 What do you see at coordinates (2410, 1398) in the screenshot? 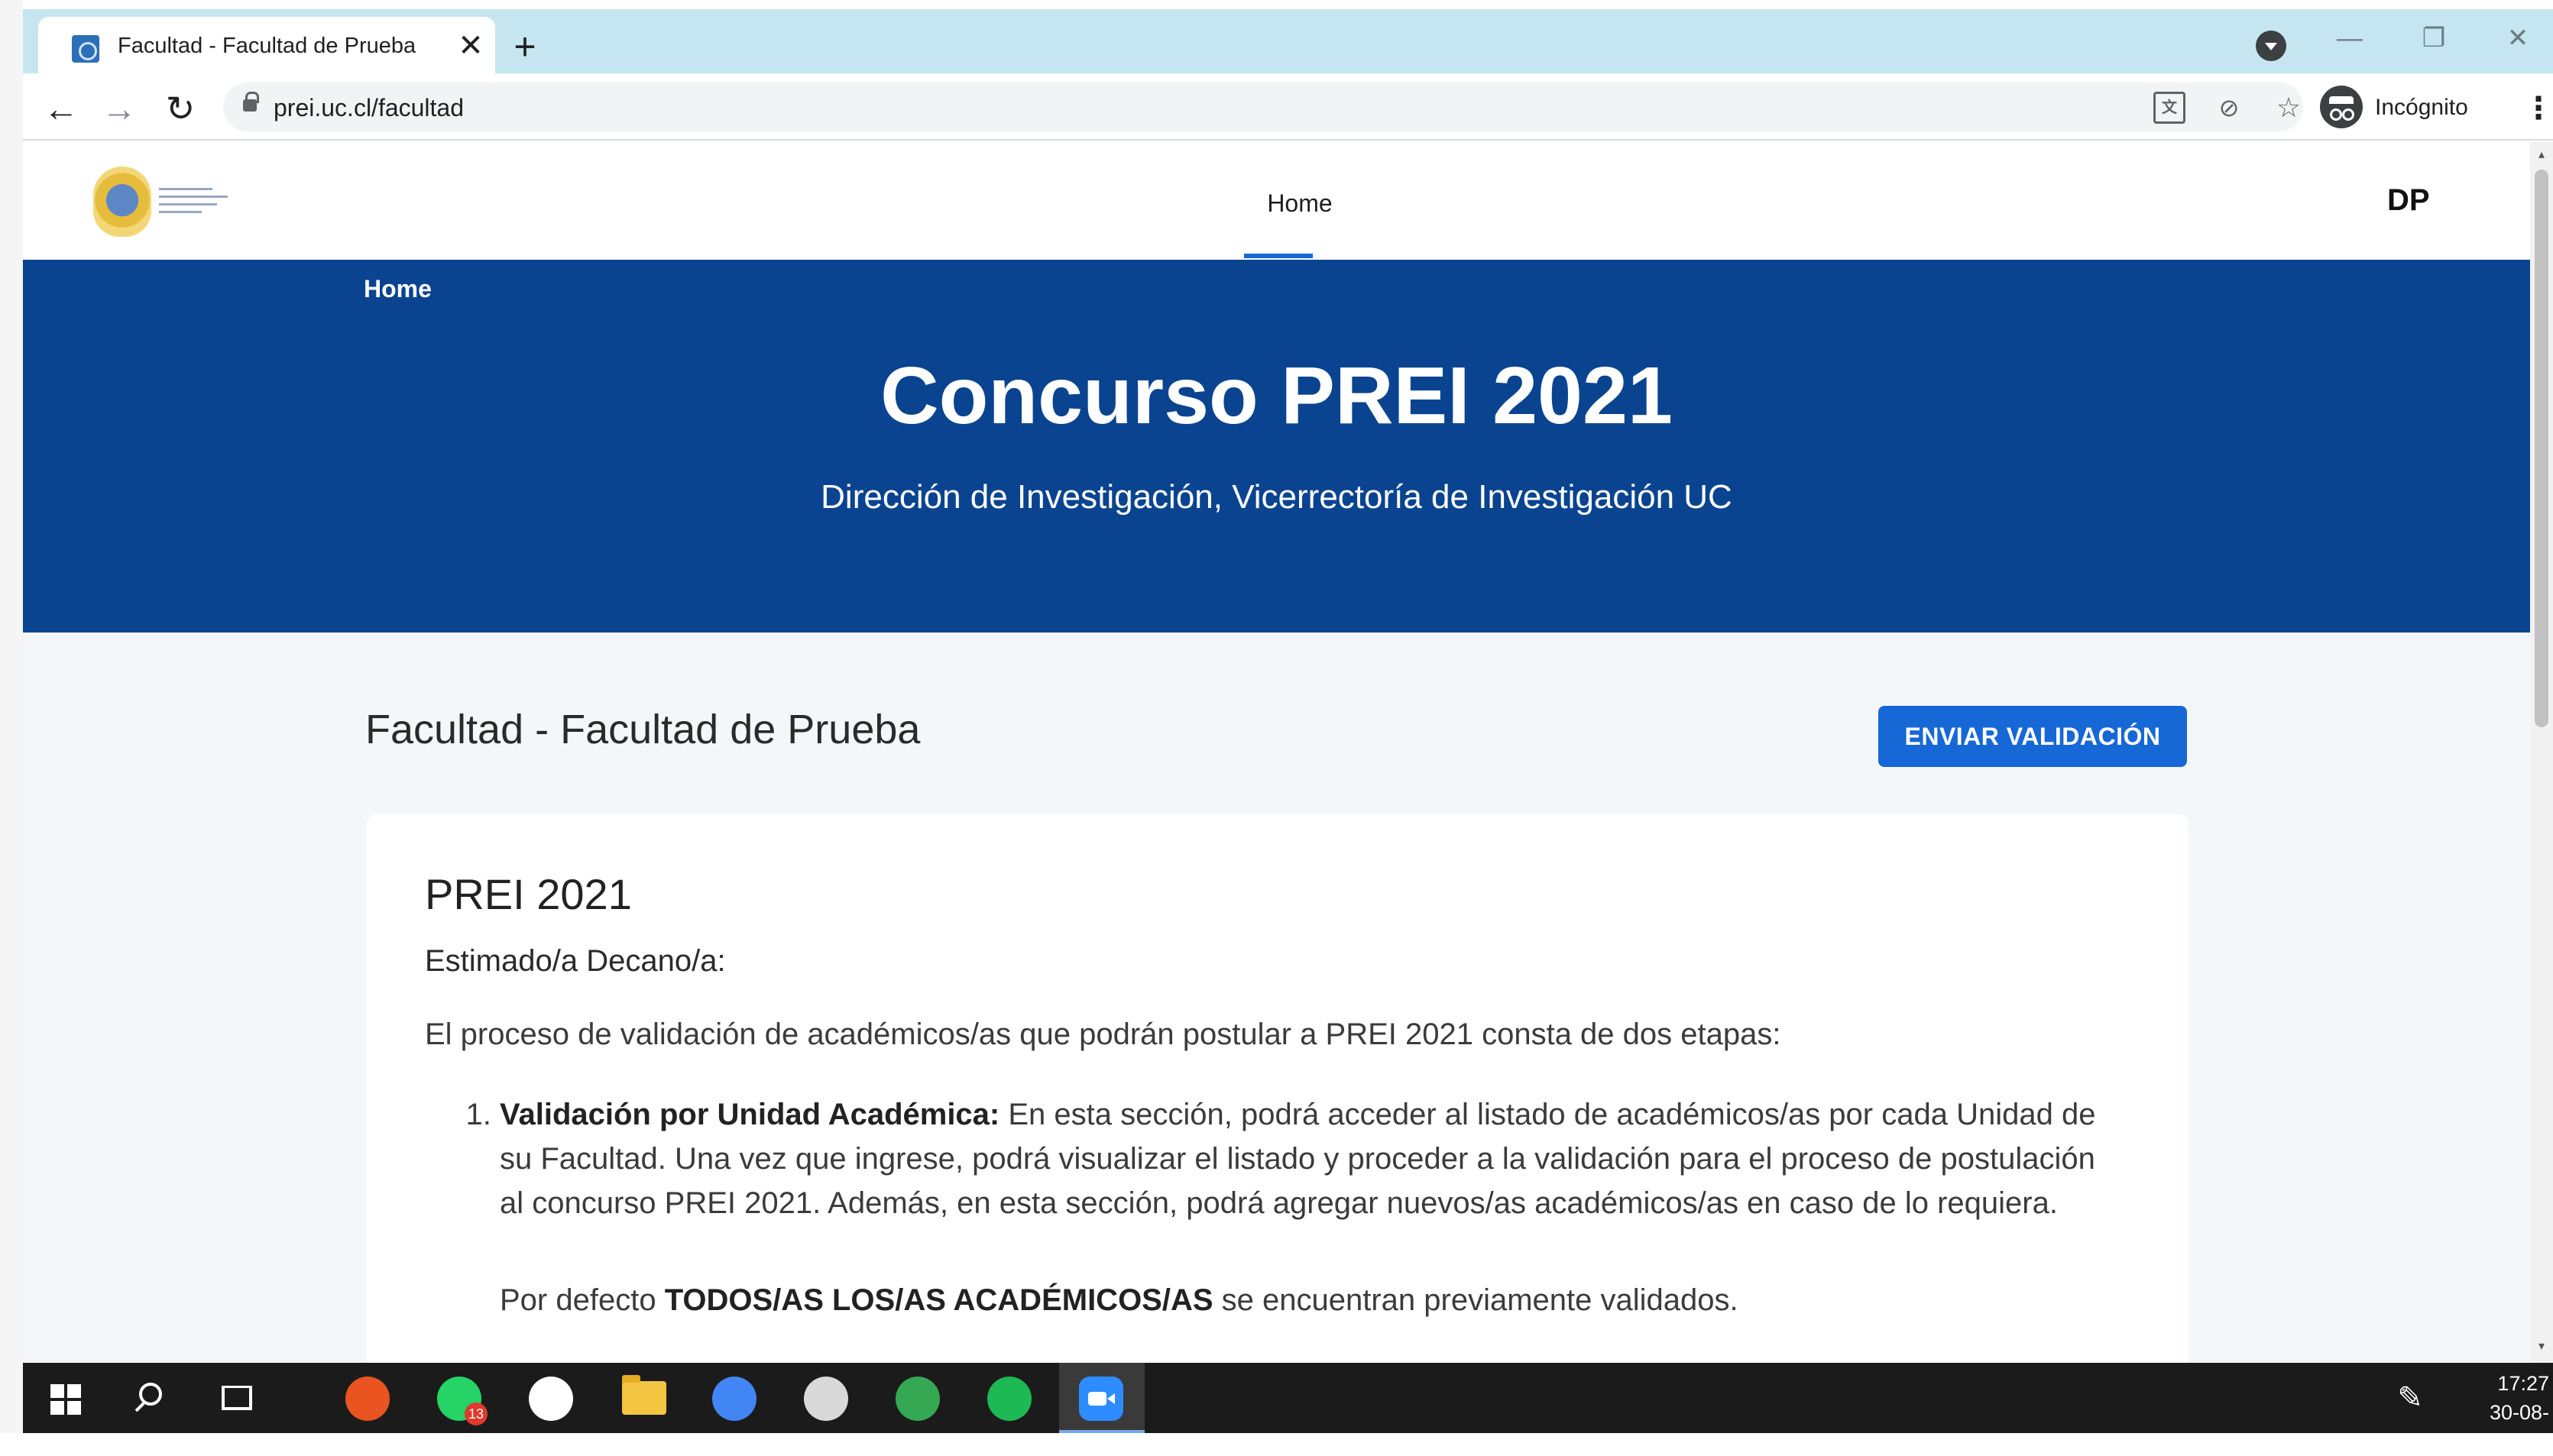
I see `pen-input-icon: ✎` at bounding box center [2410, 1398].